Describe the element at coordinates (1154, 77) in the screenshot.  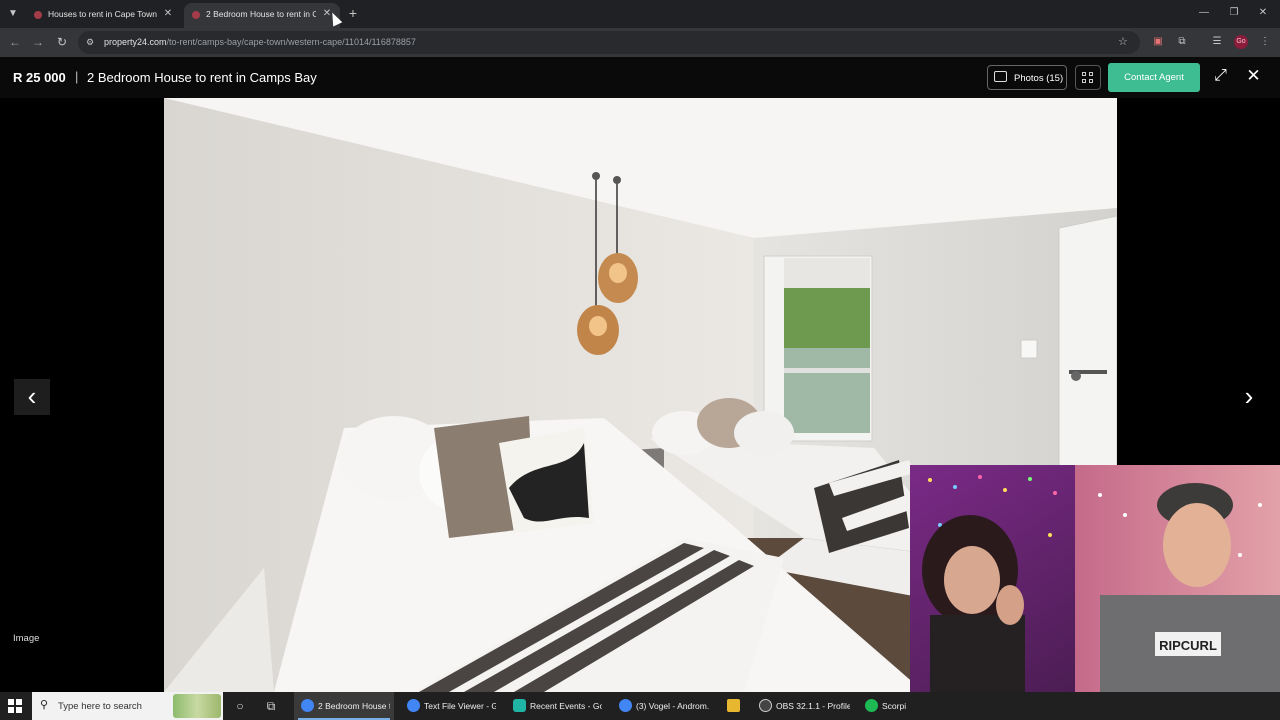
I see `contact-agent-button: Contact Agent` at that location.